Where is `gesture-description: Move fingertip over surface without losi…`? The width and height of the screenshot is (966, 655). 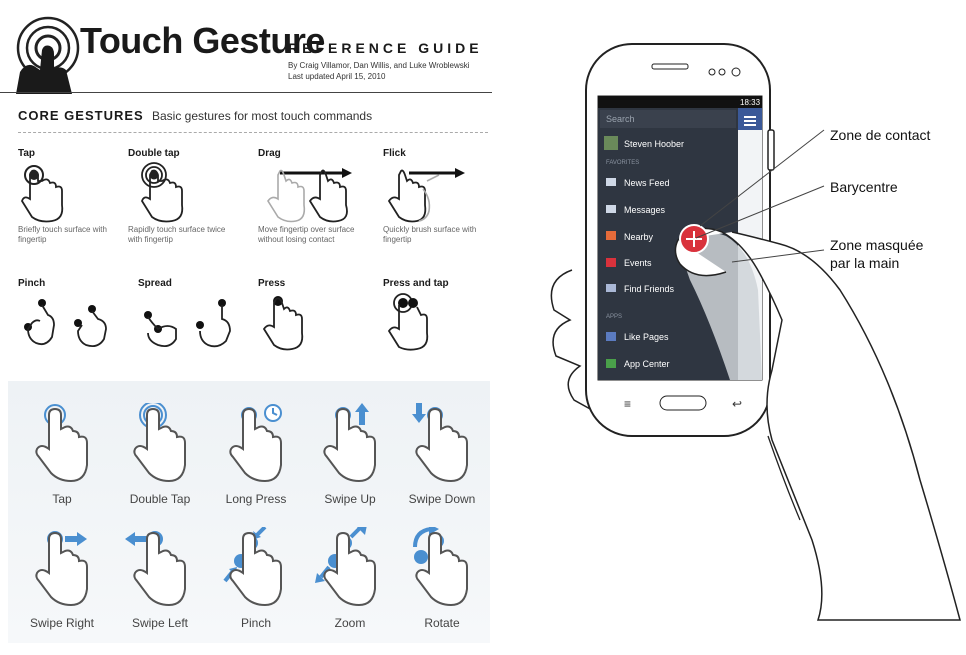
gesture-description: Move fingertip over surface without losi… is located at coordinates (306, 234).